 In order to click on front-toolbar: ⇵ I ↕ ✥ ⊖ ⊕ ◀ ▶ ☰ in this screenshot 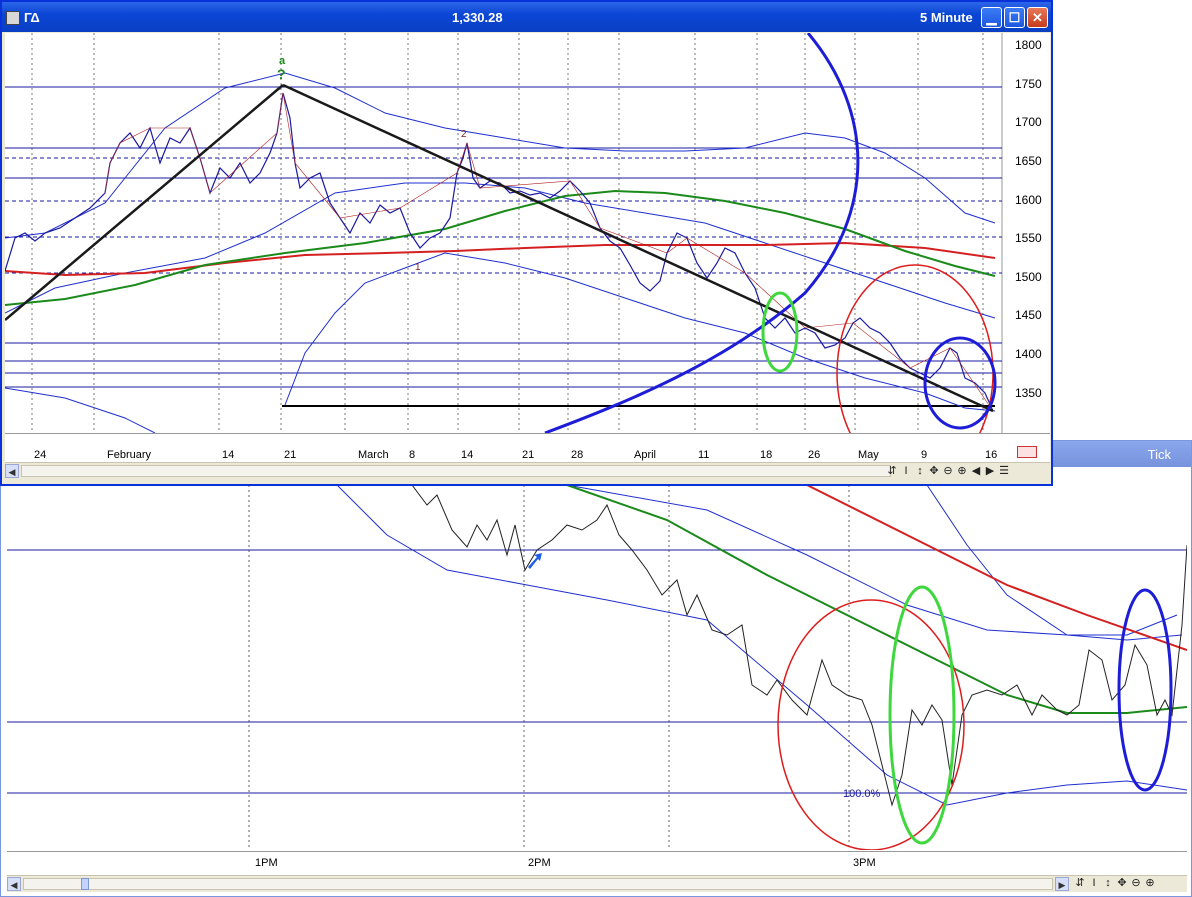, I will do `click(948, 472)`.